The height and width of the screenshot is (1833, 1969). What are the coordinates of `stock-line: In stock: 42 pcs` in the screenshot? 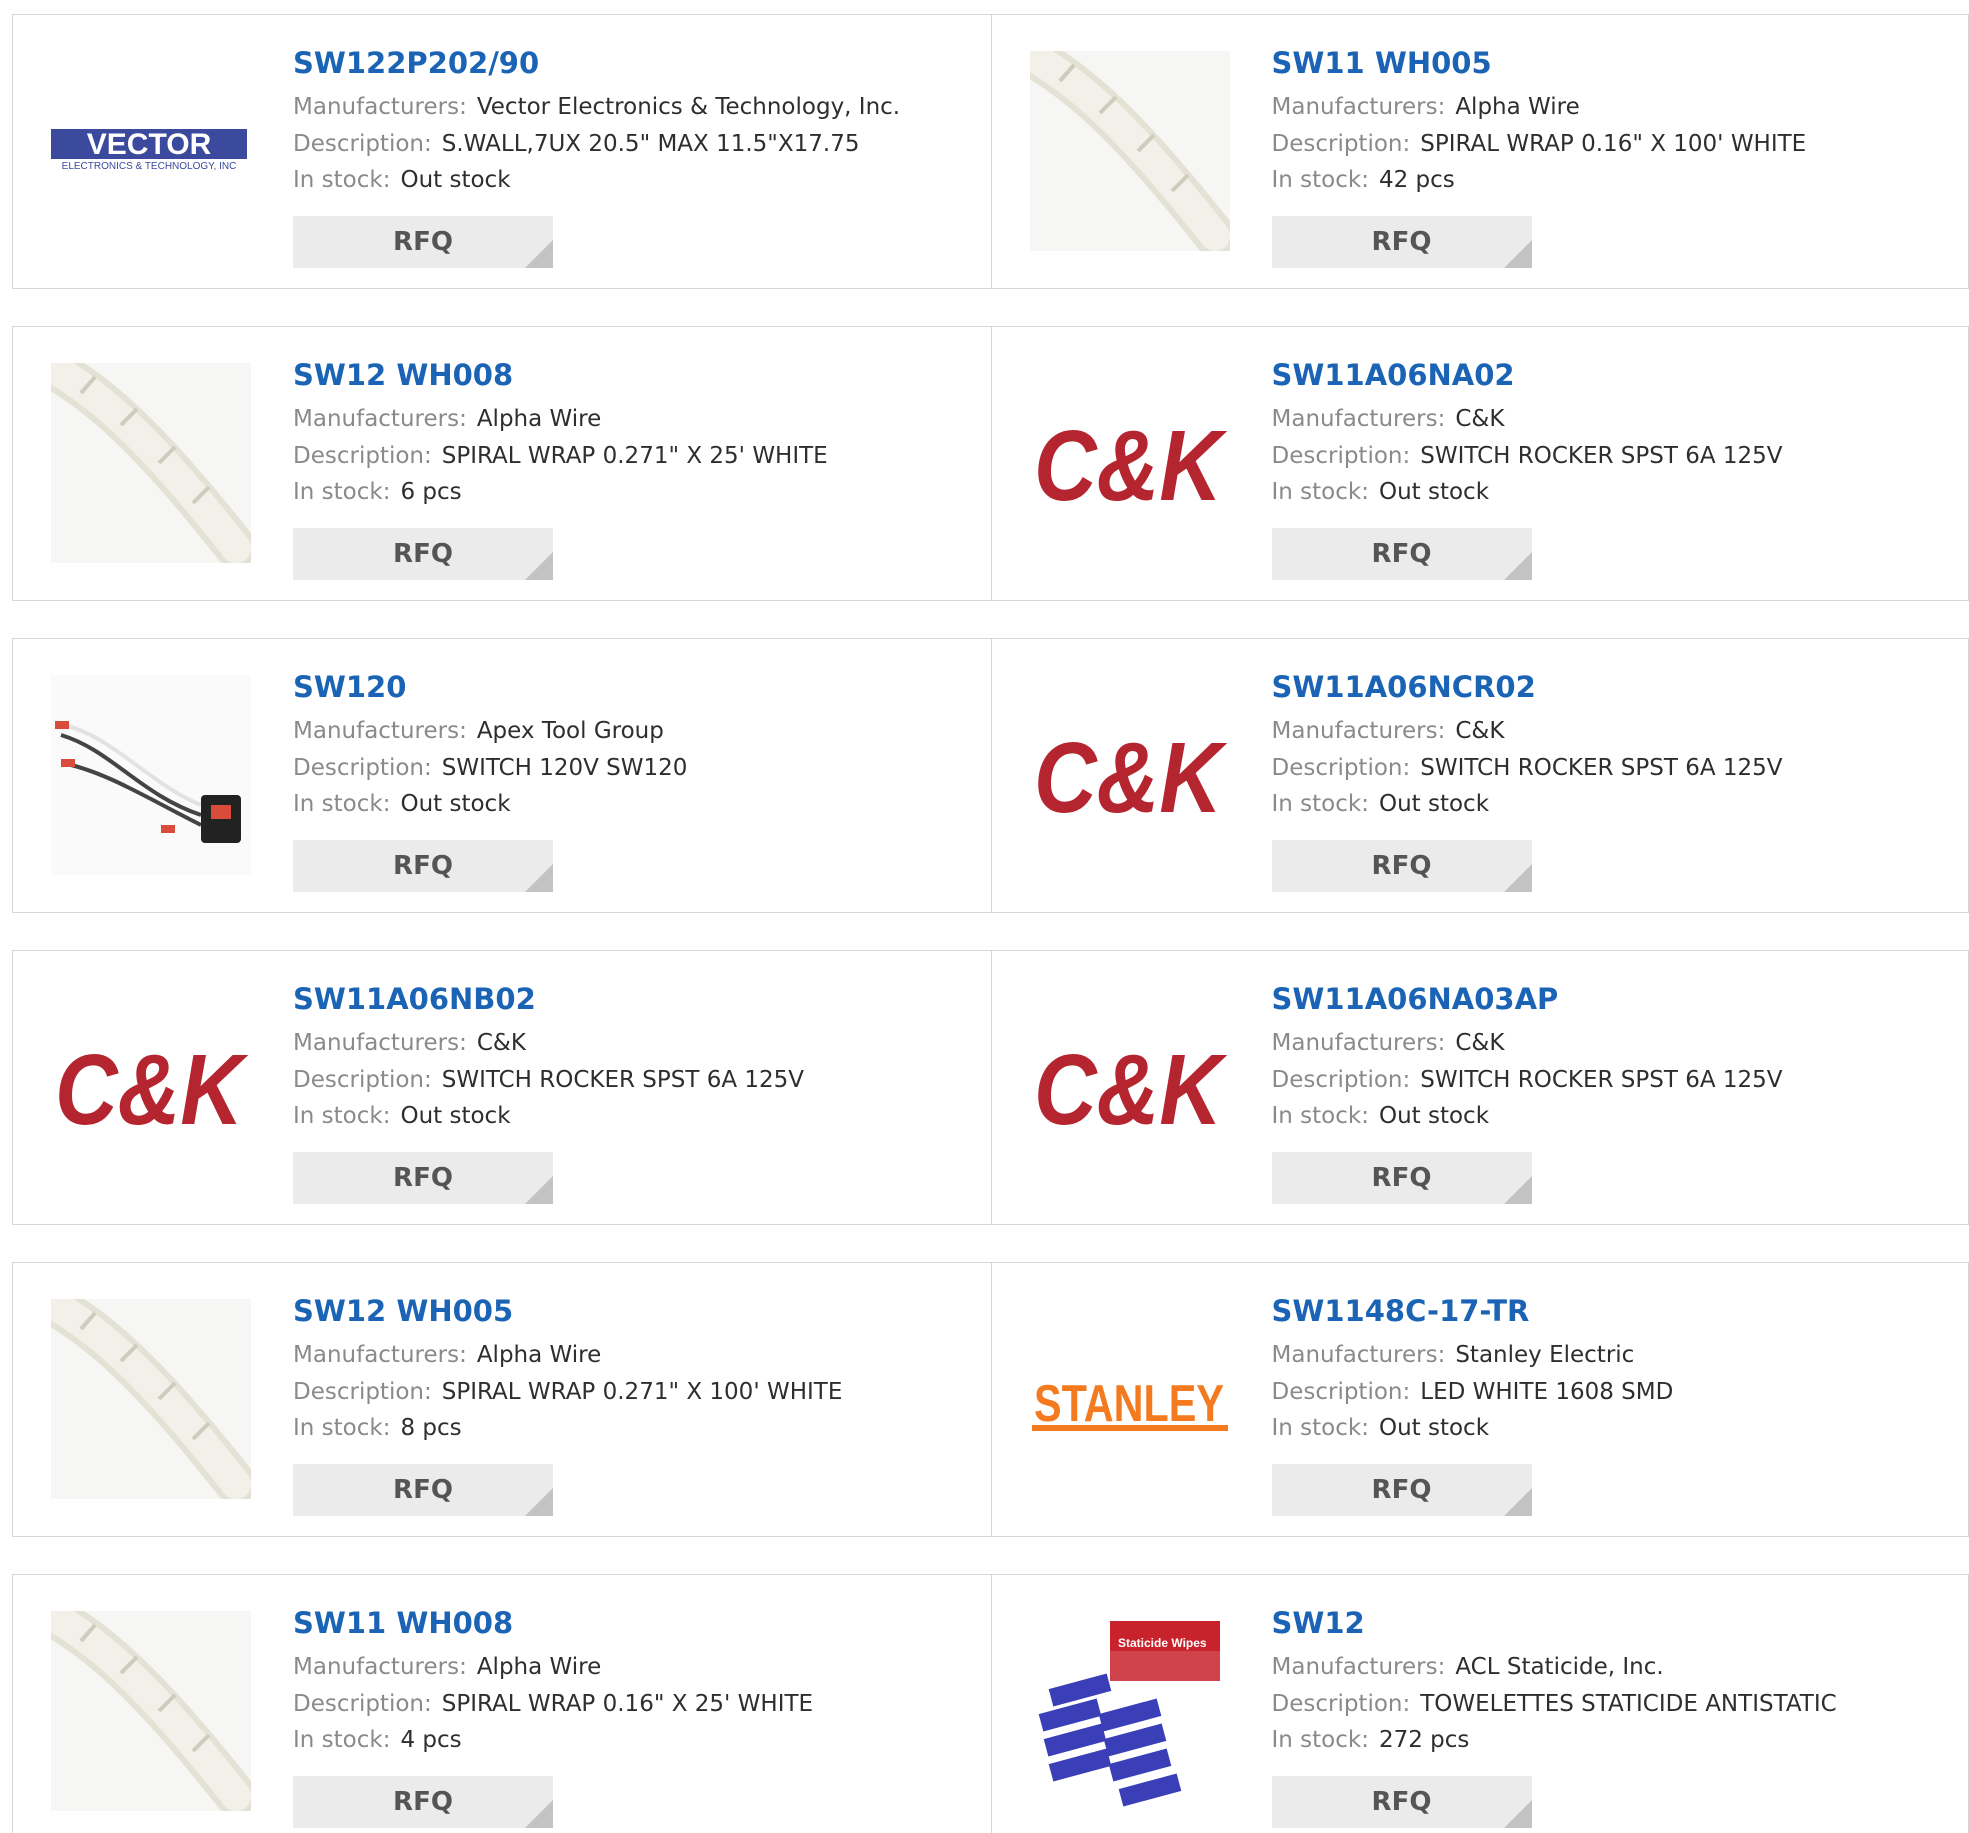 It's located at (1615, 180).